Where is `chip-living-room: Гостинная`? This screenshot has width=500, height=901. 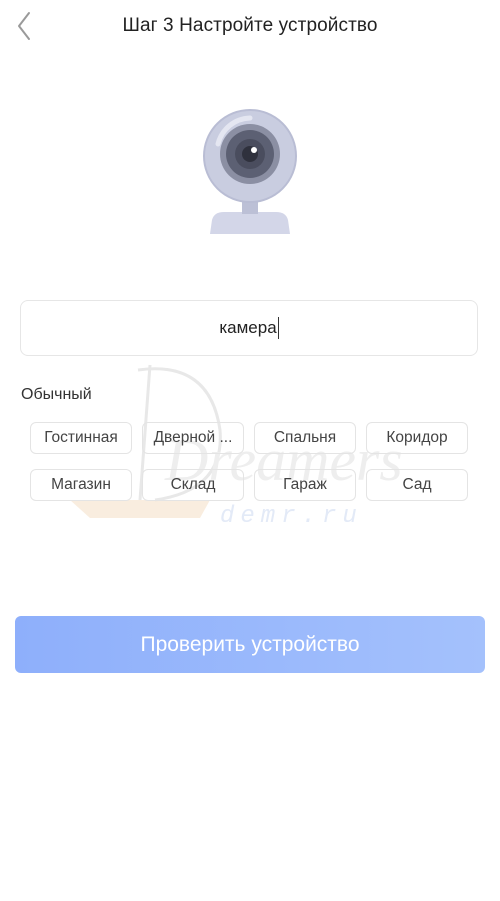
chip-living-room: Гостинная is located at coordinates (81, 438).